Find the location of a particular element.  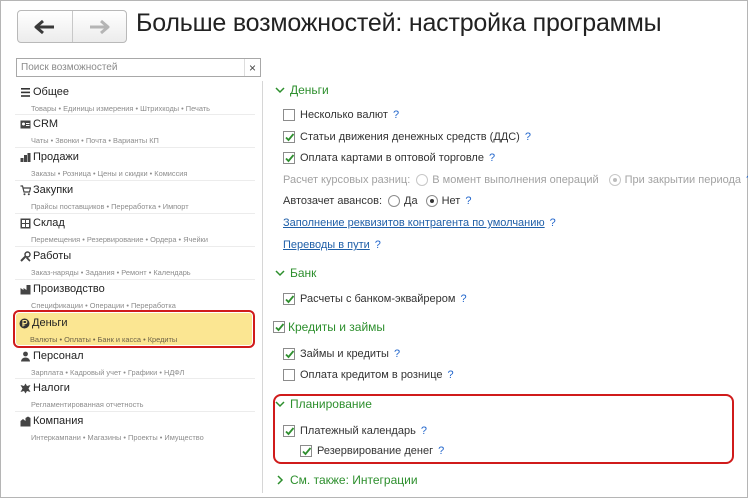

auto-advance-radio-no is located at coordinates (431, 201).